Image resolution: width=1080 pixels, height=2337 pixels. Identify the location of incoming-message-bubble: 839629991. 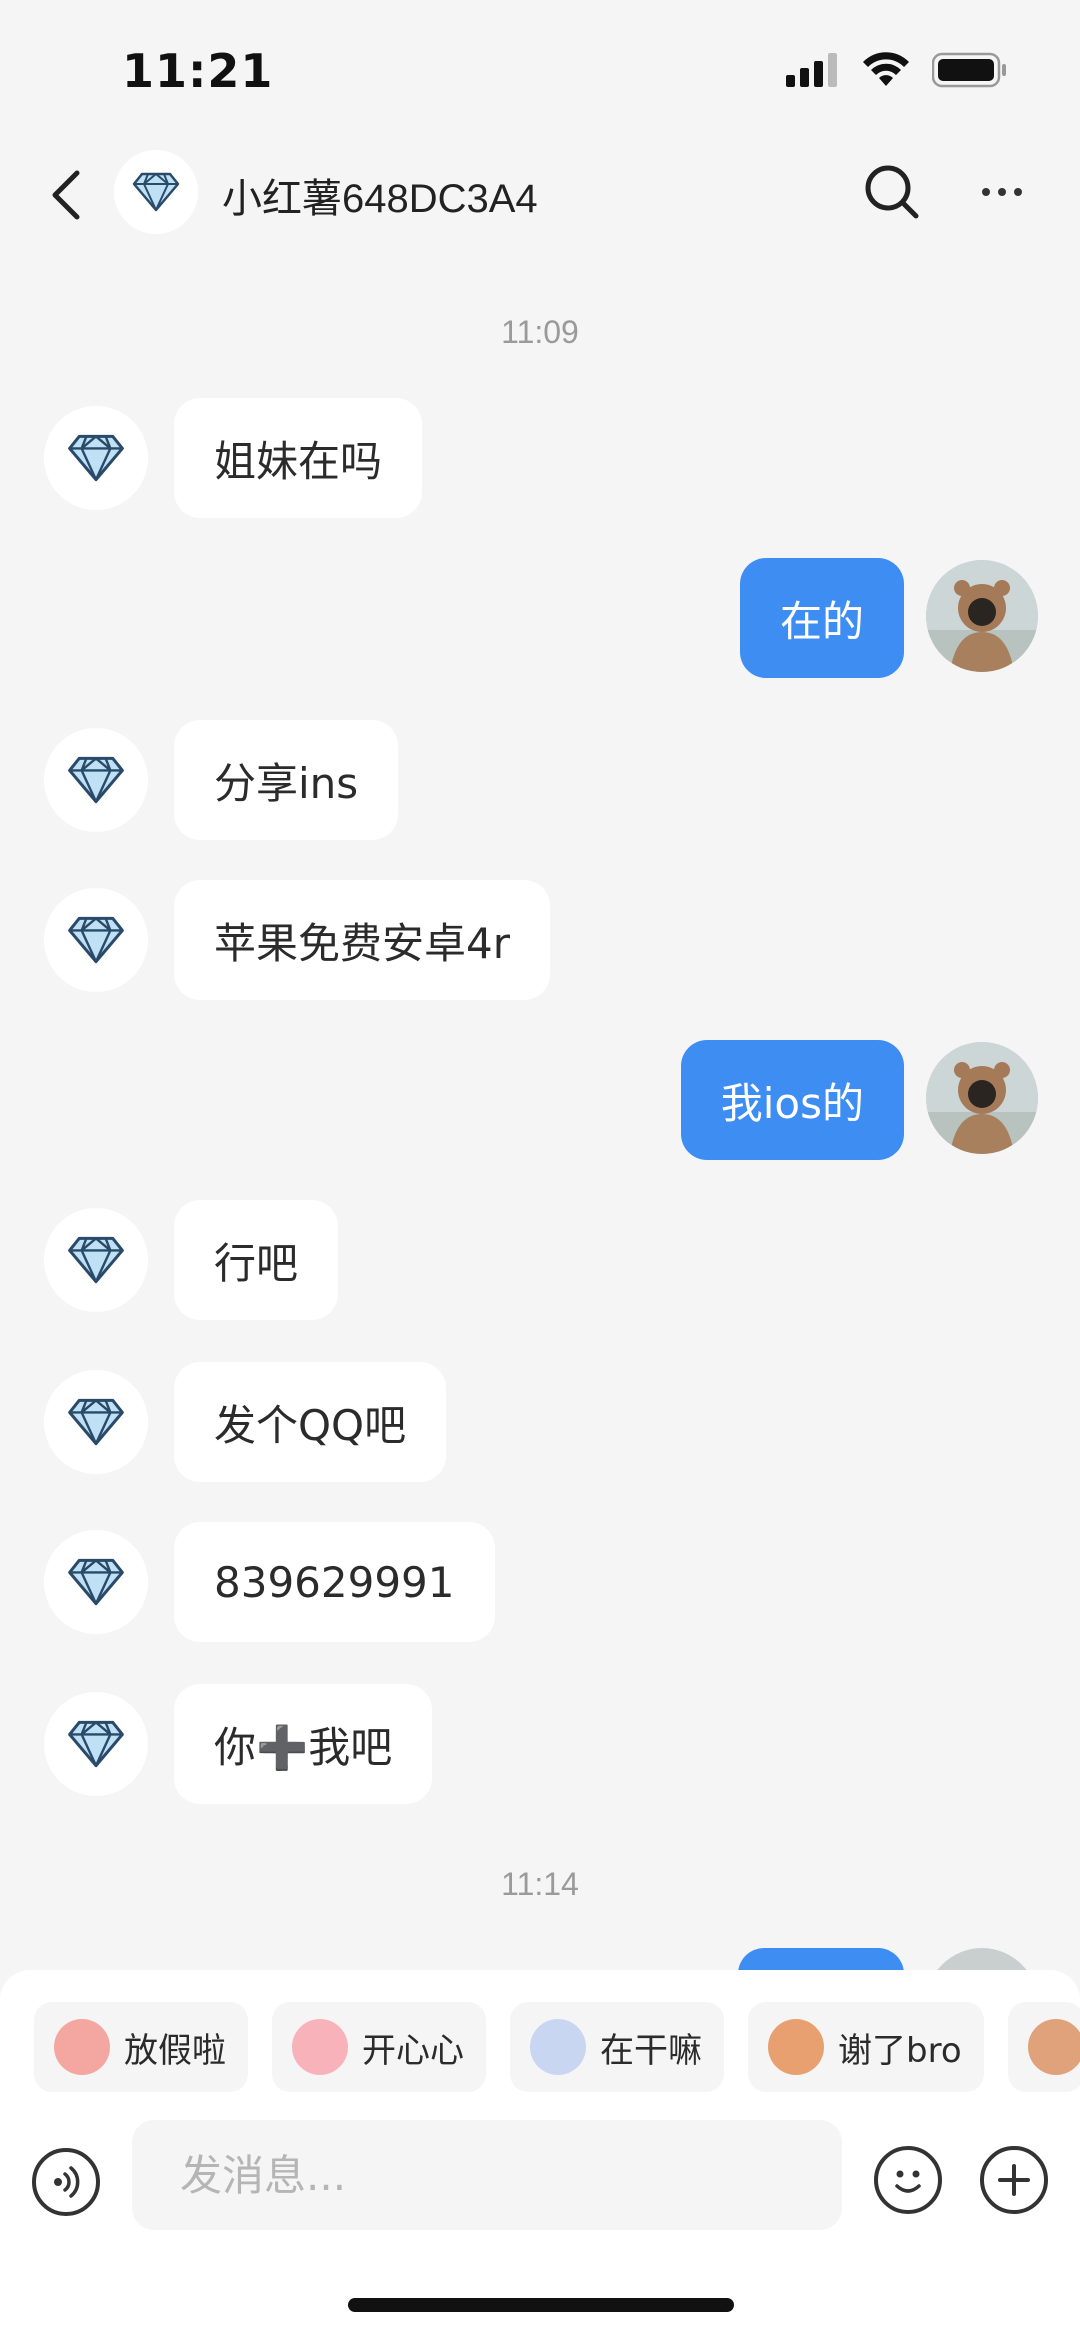
(334, 1582).